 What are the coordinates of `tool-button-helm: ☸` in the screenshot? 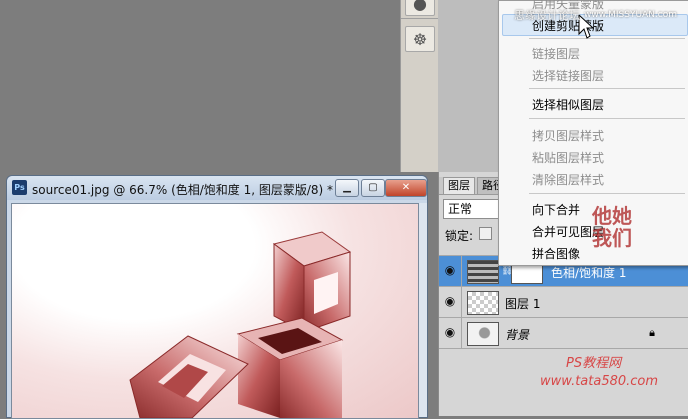 It's located at (420, 39).